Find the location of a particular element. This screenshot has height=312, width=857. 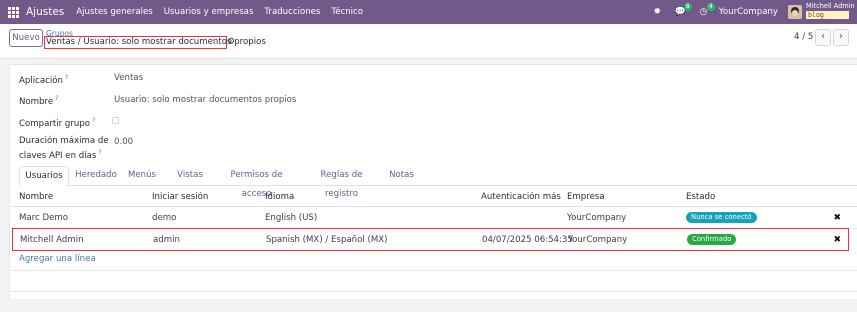

tab-record-rules: Reglas de registro is located at coordinates (341, 182).